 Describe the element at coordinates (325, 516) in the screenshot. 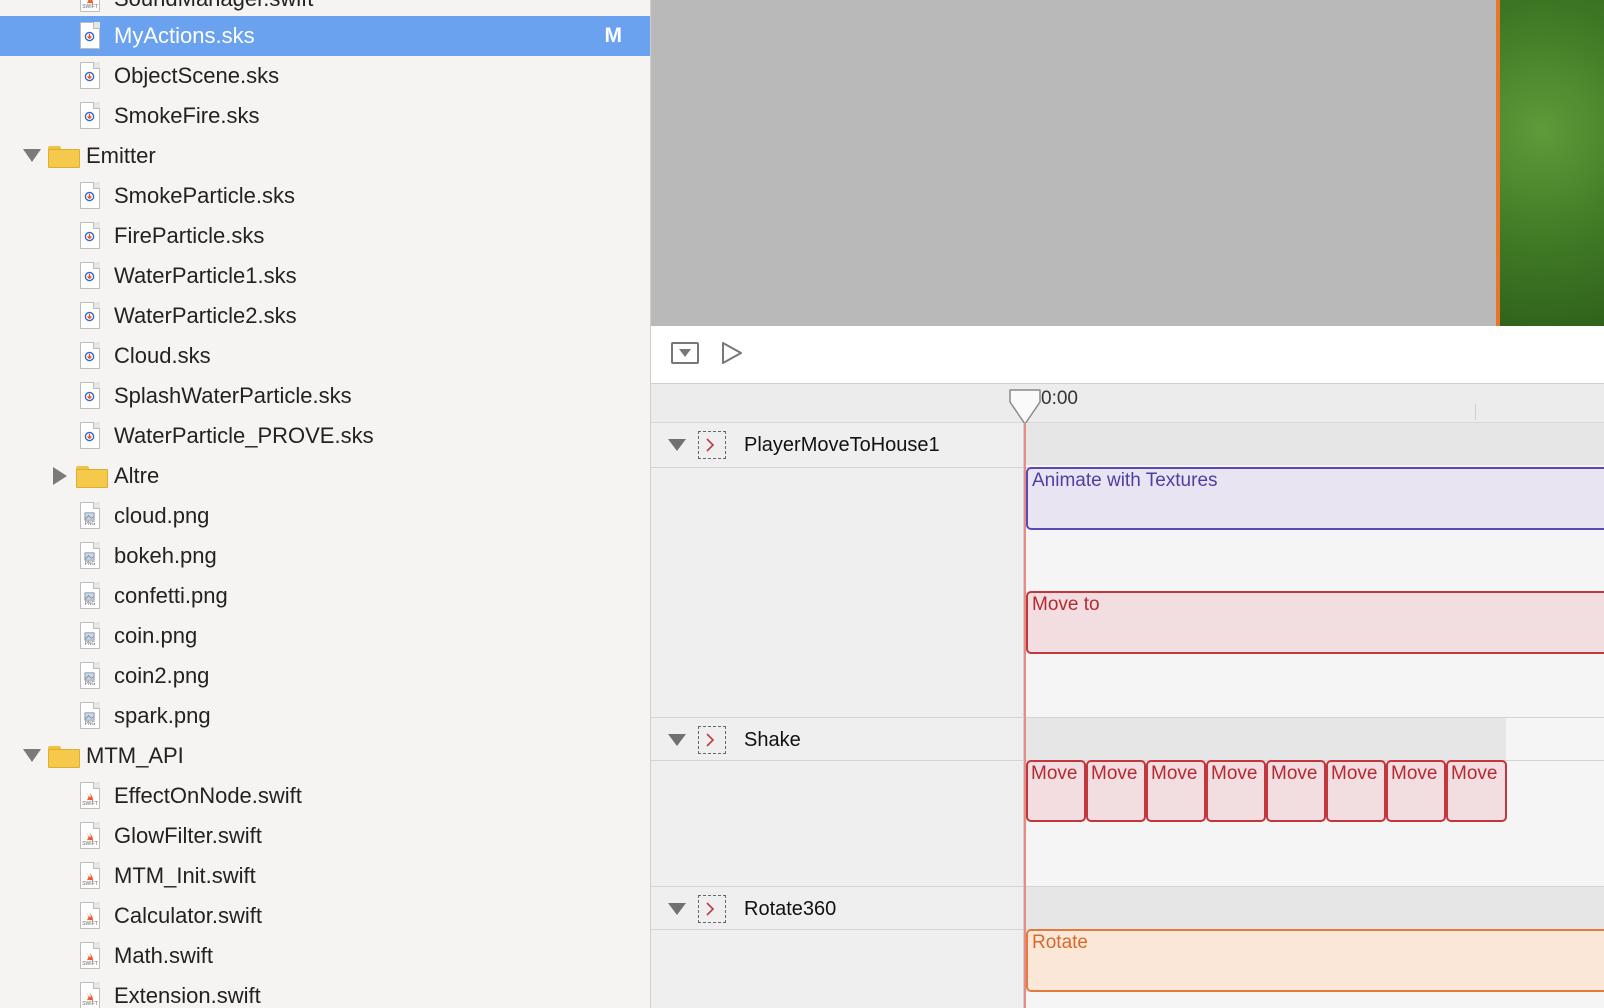

I see `file-row-cloud-png: PNG cloud.png` at that location.